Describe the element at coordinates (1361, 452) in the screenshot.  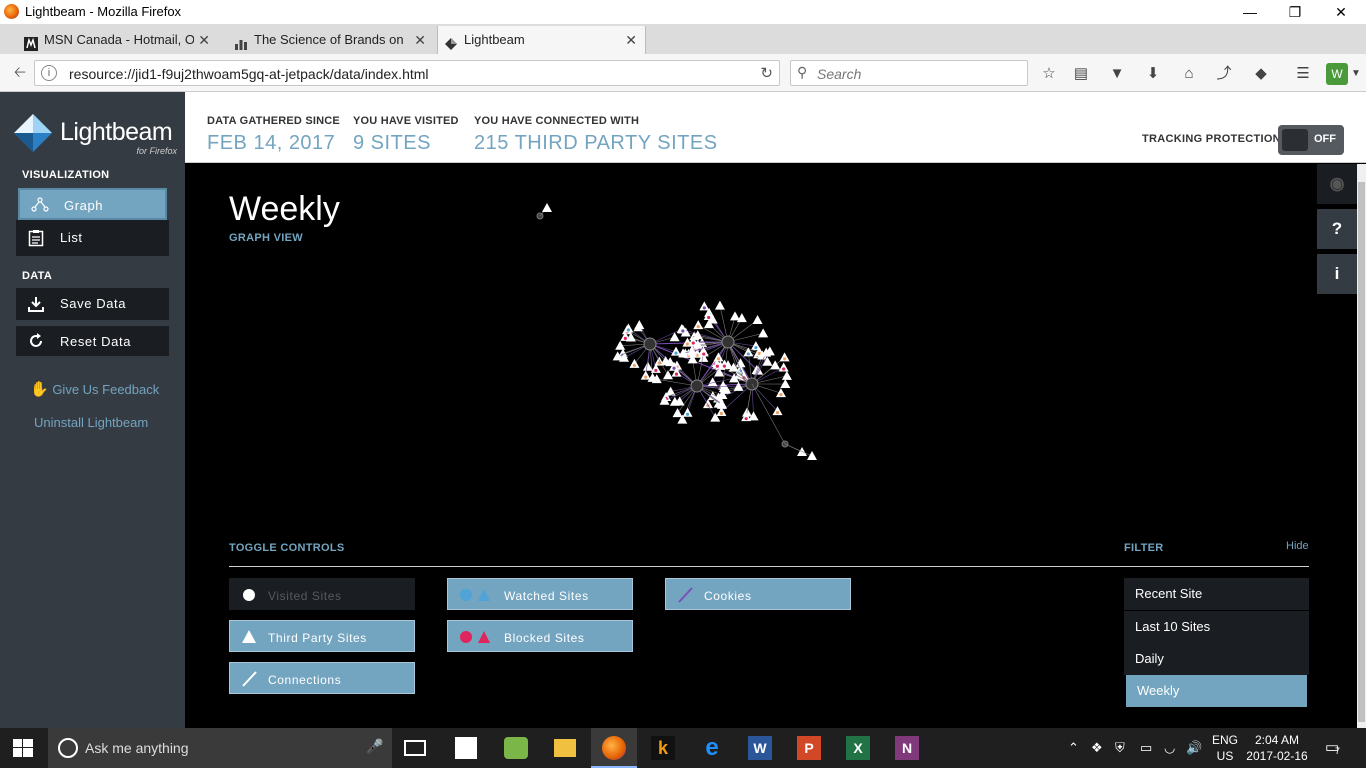
I see `scrollbar-thumb` at that location.